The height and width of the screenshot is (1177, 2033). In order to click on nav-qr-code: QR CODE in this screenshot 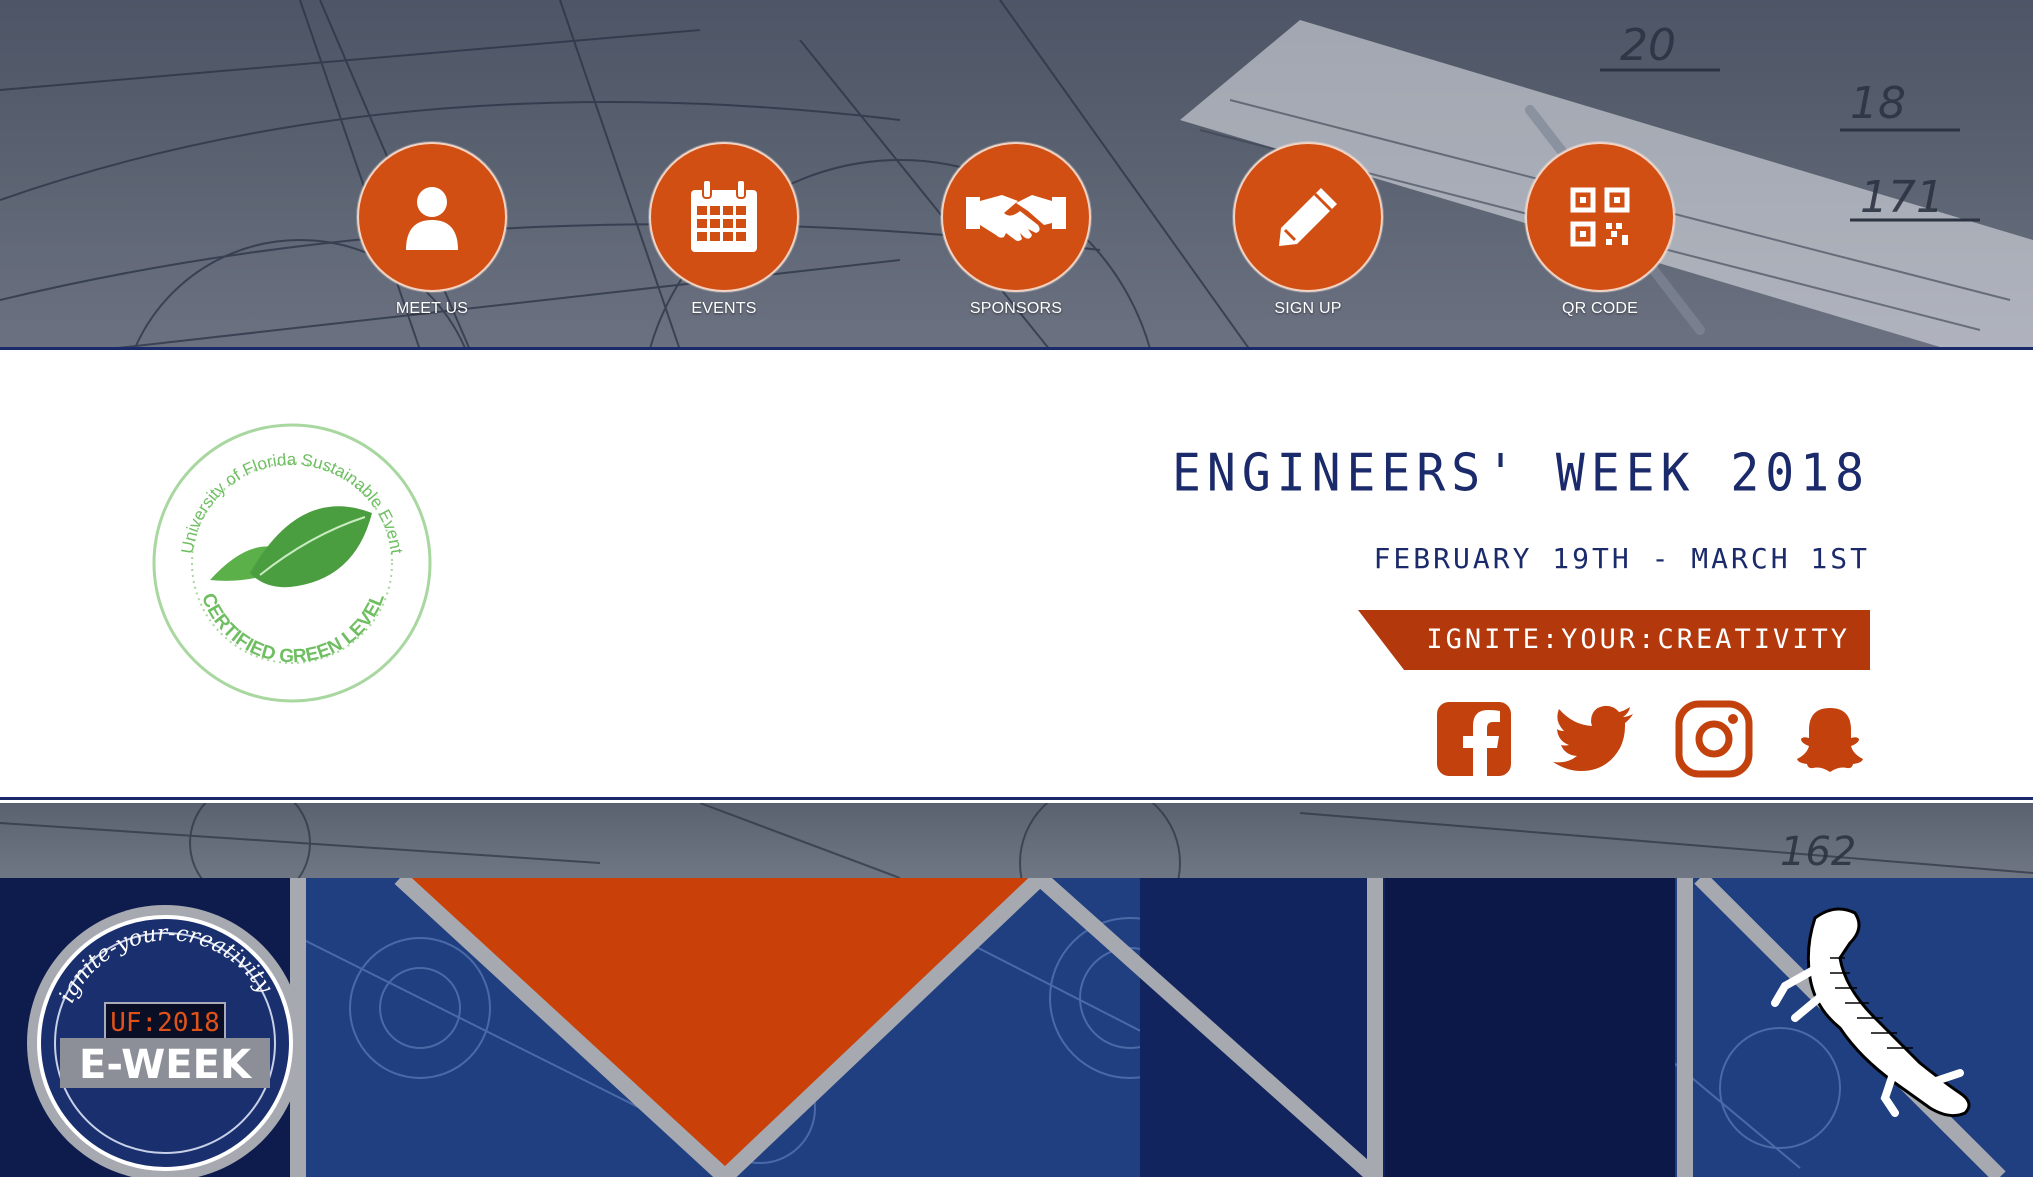, I will do `click(1600, 237)`.